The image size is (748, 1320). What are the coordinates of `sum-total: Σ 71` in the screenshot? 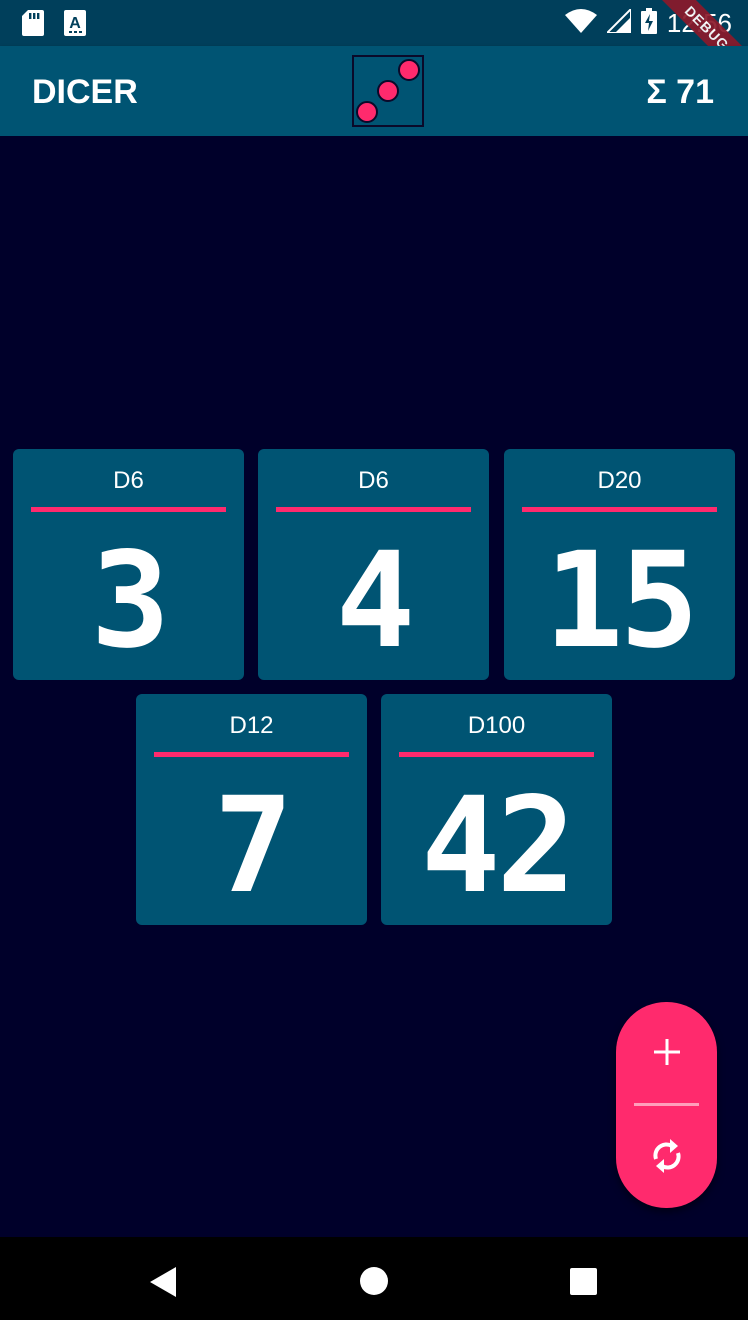 It's located at (680, 92).